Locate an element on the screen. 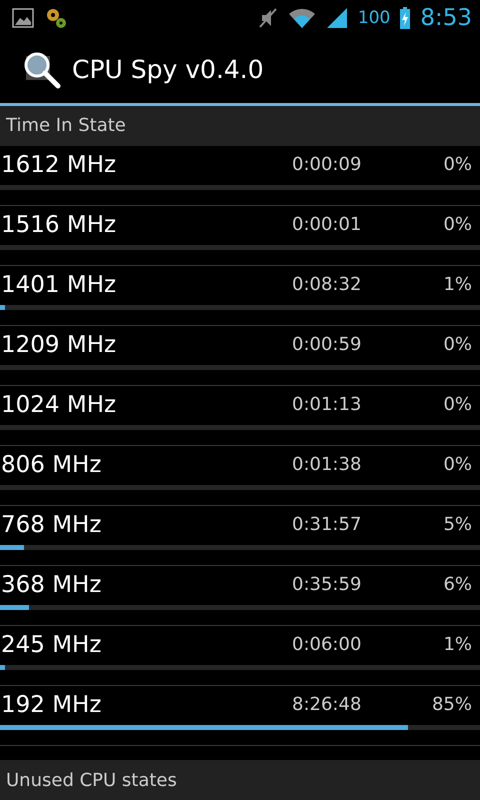 The image size is (480, 800). percent-value: 5% is located at coordinates (457, 524).